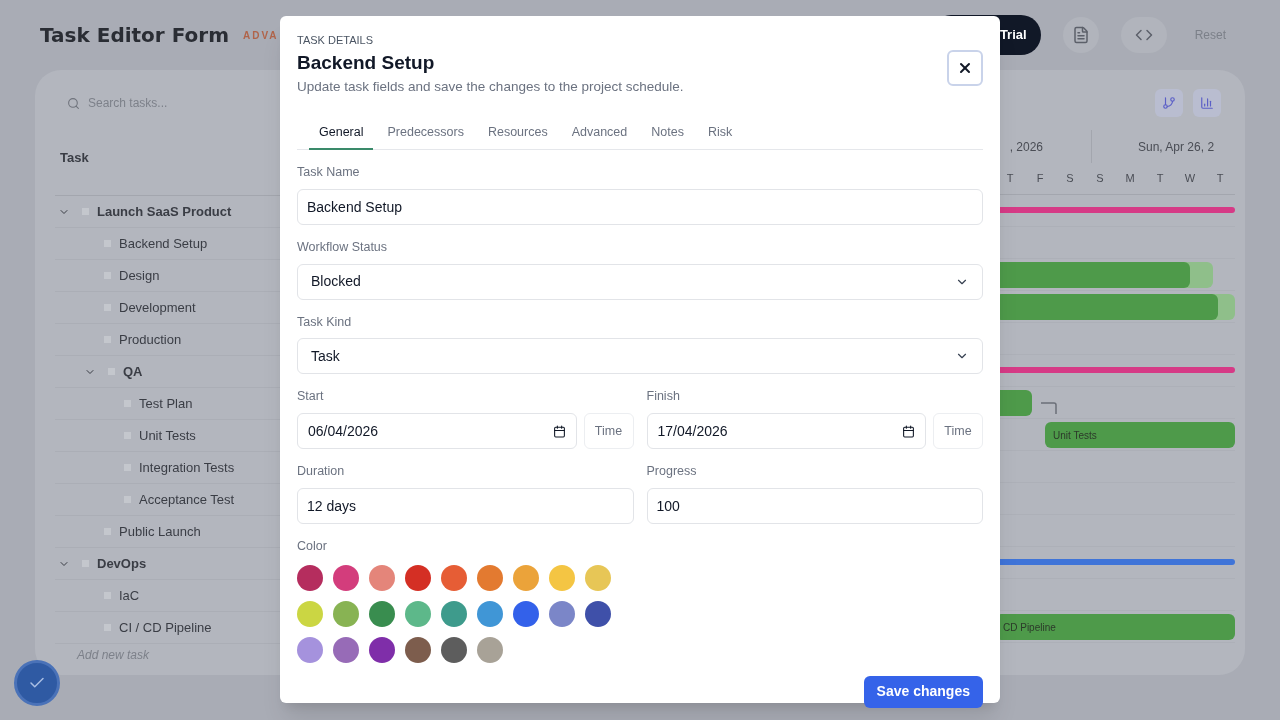 This screenshot has height=720, width=1280. Describe the element at coordinates (1190, 179) in the screenshot. I see `day-label: W` at that location.